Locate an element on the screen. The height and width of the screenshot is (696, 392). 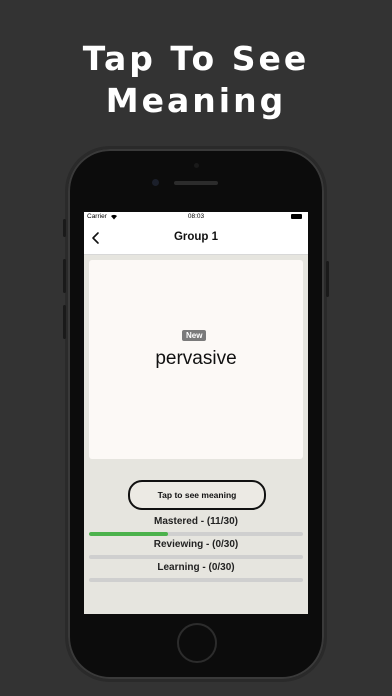
flashcard-word: pervasive is located at coordinates (196, 358).